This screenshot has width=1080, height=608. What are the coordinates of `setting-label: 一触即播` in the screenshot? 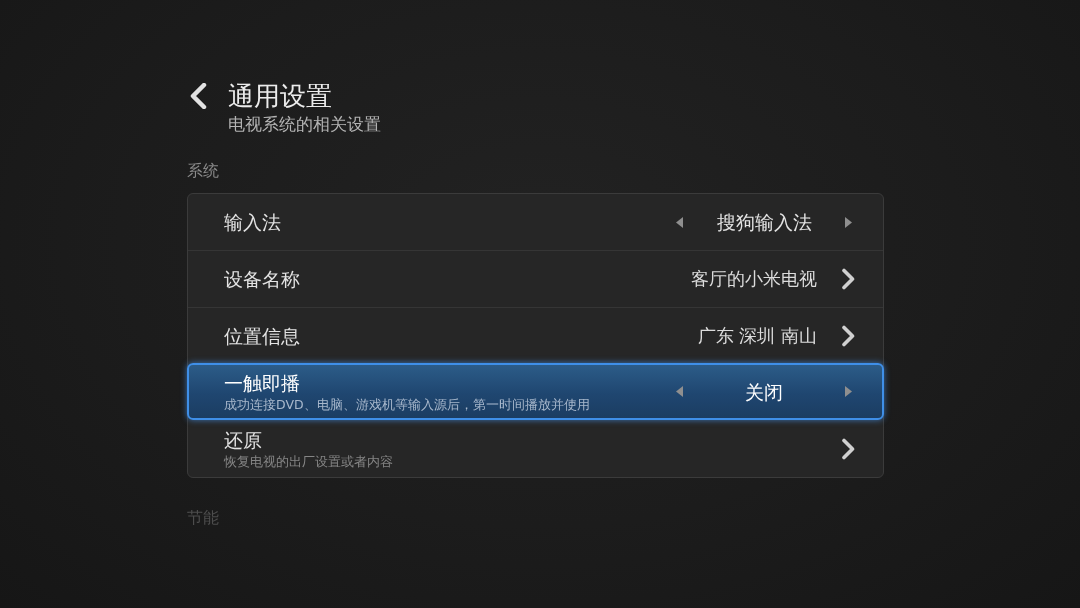 It's located at (262, 382).